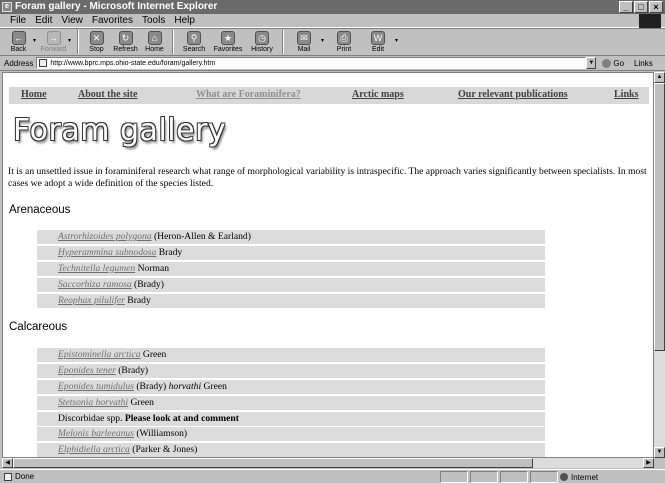  Describe the element at coordinates (125, 38) in the screenshot. I see `refresh-icon: ↻` at that location.